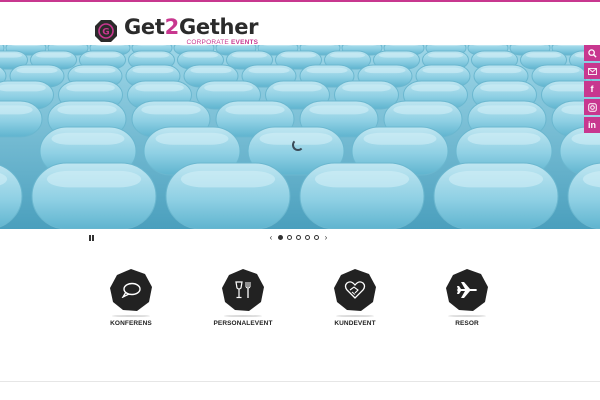 This screenshot has width=600, height=400. What do you see at coordinates (243, 290) in the screenshot?
I see `glass-fork-icon` at bounding box center [243, 290].